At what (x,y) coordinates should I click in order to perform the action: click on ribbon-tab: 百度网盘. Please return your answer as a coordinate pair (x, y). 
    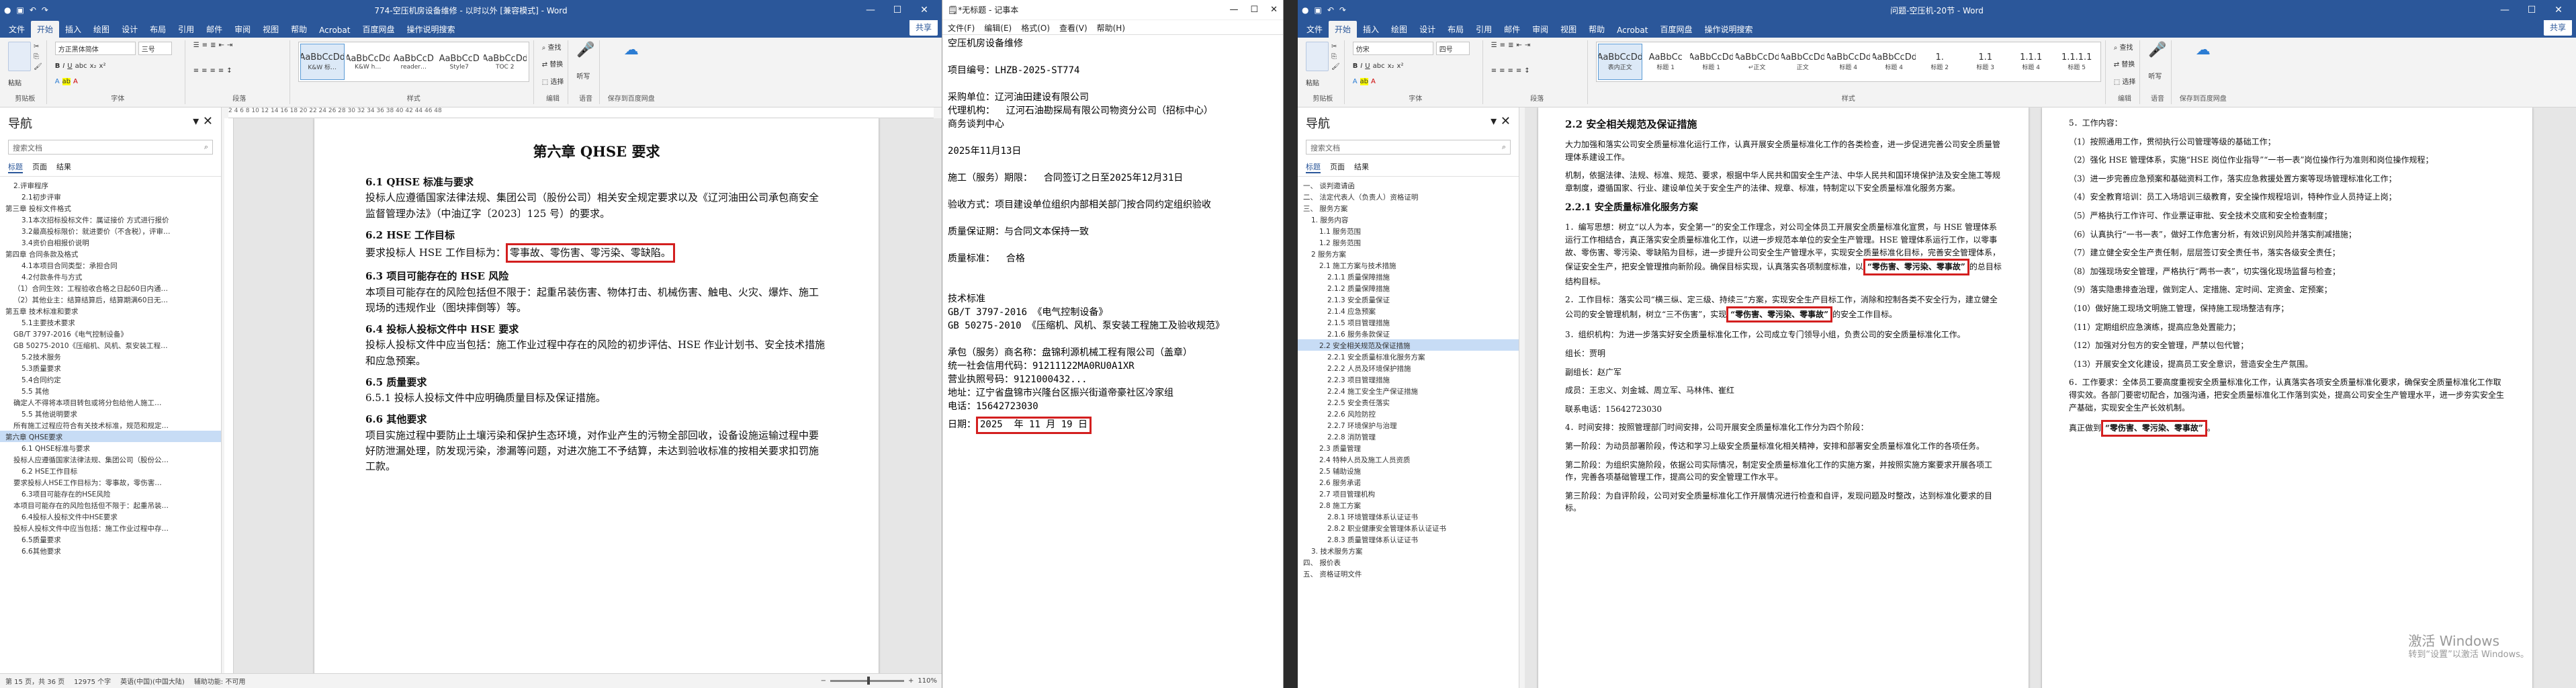
    Looking at the image, I should click on (1676, 29).